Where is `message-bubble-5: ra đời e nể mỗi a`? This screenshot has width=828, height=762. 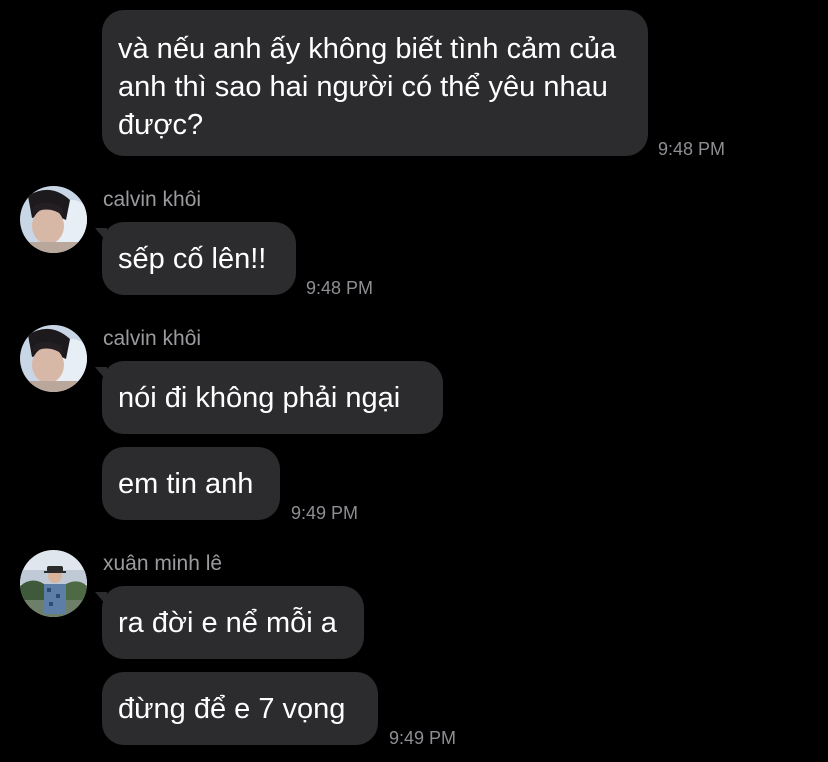 message-bubble-5: ra đời e nể mỗi a is located at coordinates (229, 622).